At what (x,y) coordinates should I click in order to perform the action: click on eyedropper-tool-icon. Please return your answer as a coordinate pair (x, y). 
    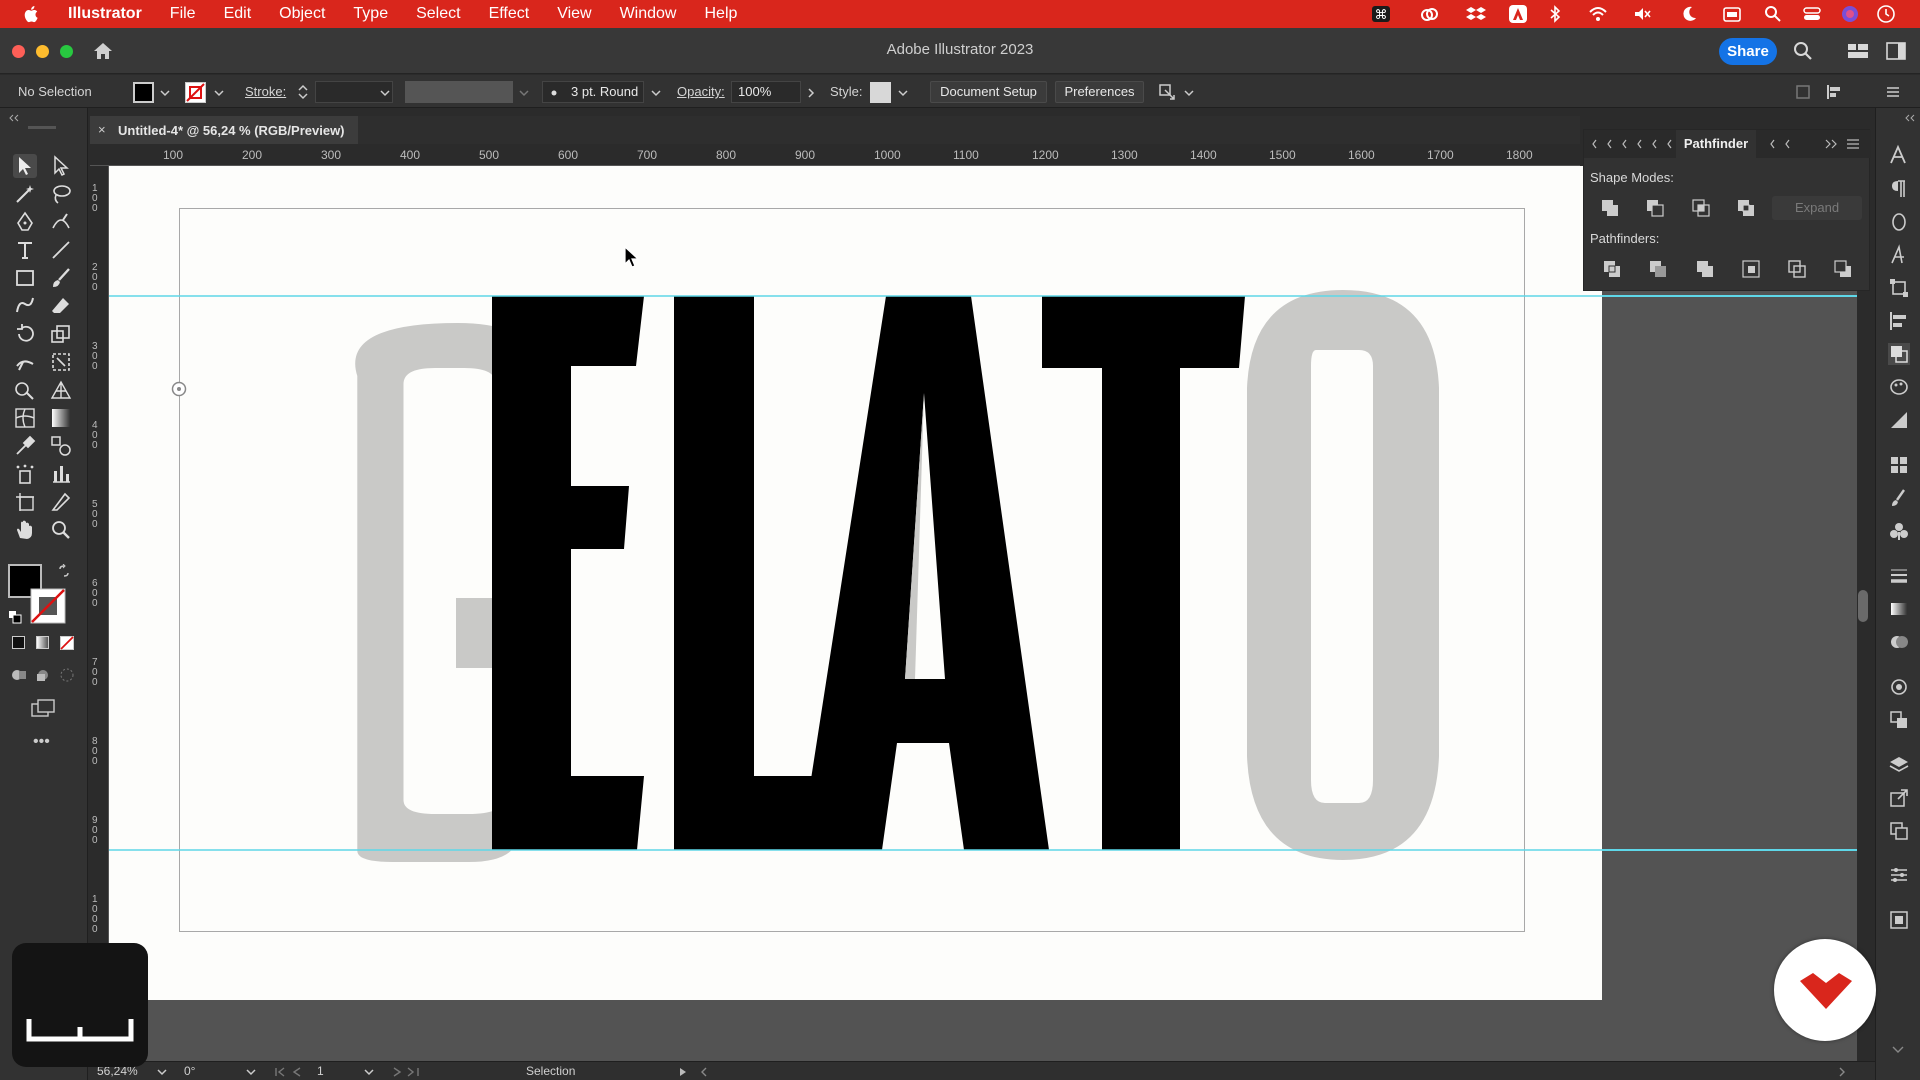
    Looking at the image, I should click on (25, 446).